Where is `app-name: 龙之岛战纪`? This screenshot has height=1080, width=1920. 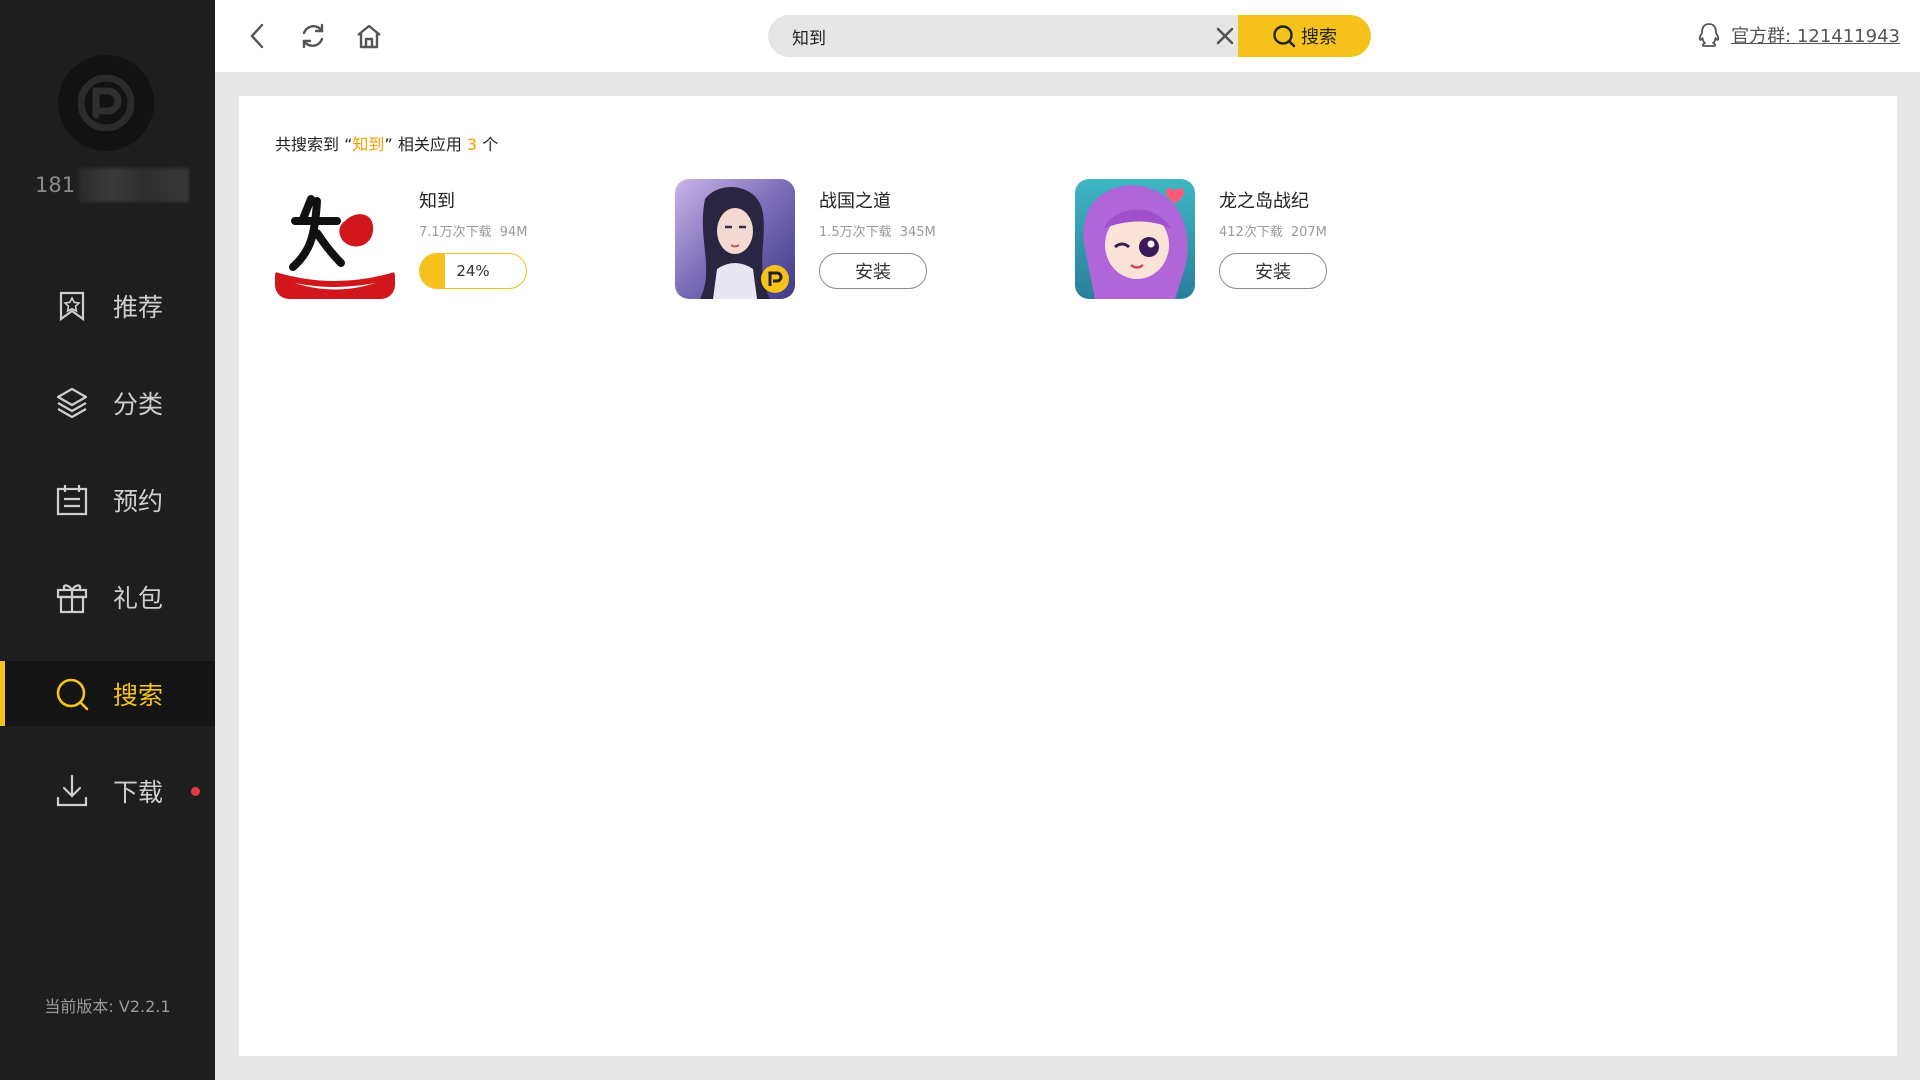
app-name: 龙之岛战纪 is located at coordinates (1264, 201).